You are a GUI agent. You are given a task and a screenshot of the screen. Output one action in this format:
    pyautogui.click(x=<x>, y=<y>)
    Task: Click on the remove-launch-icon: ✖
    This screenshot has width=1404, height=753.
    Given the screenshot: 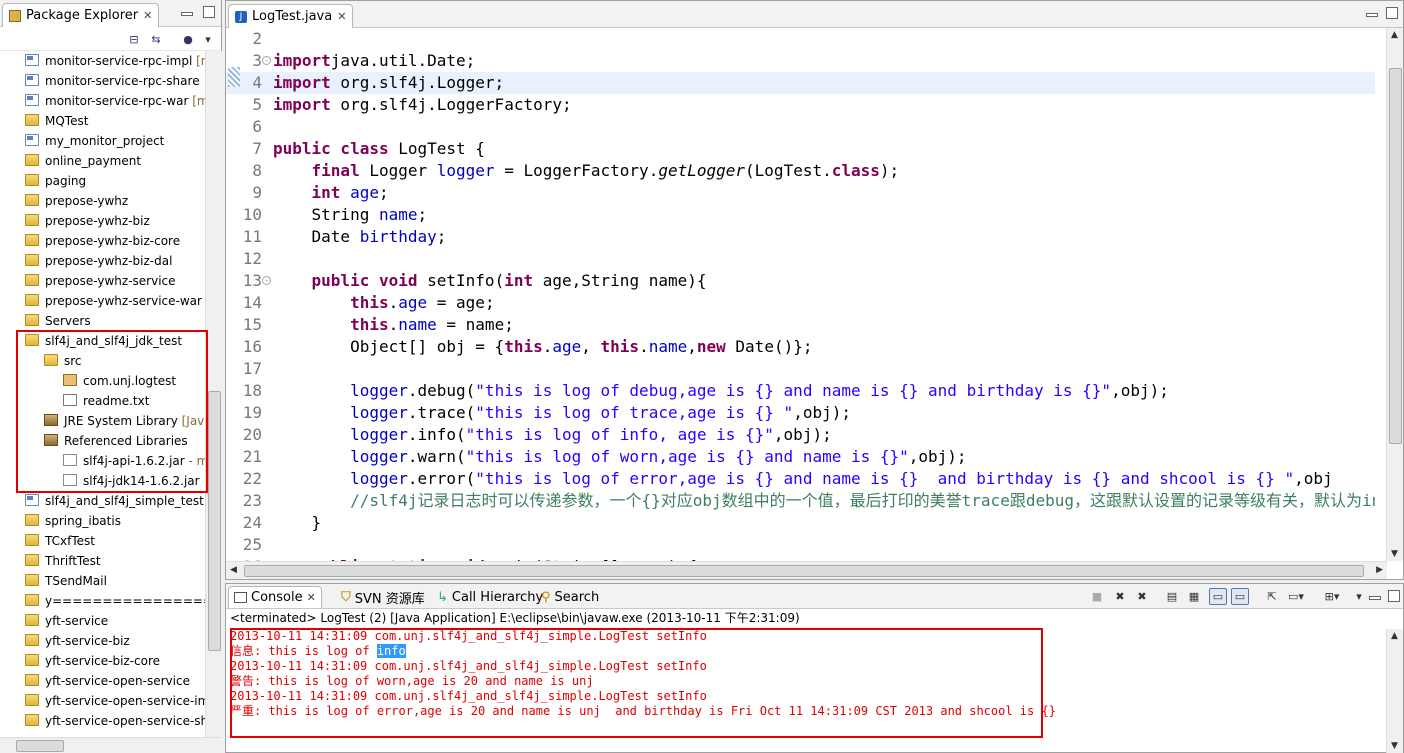 What is the action you would take?
    pyautogui.click(x=1120, y=596)
    